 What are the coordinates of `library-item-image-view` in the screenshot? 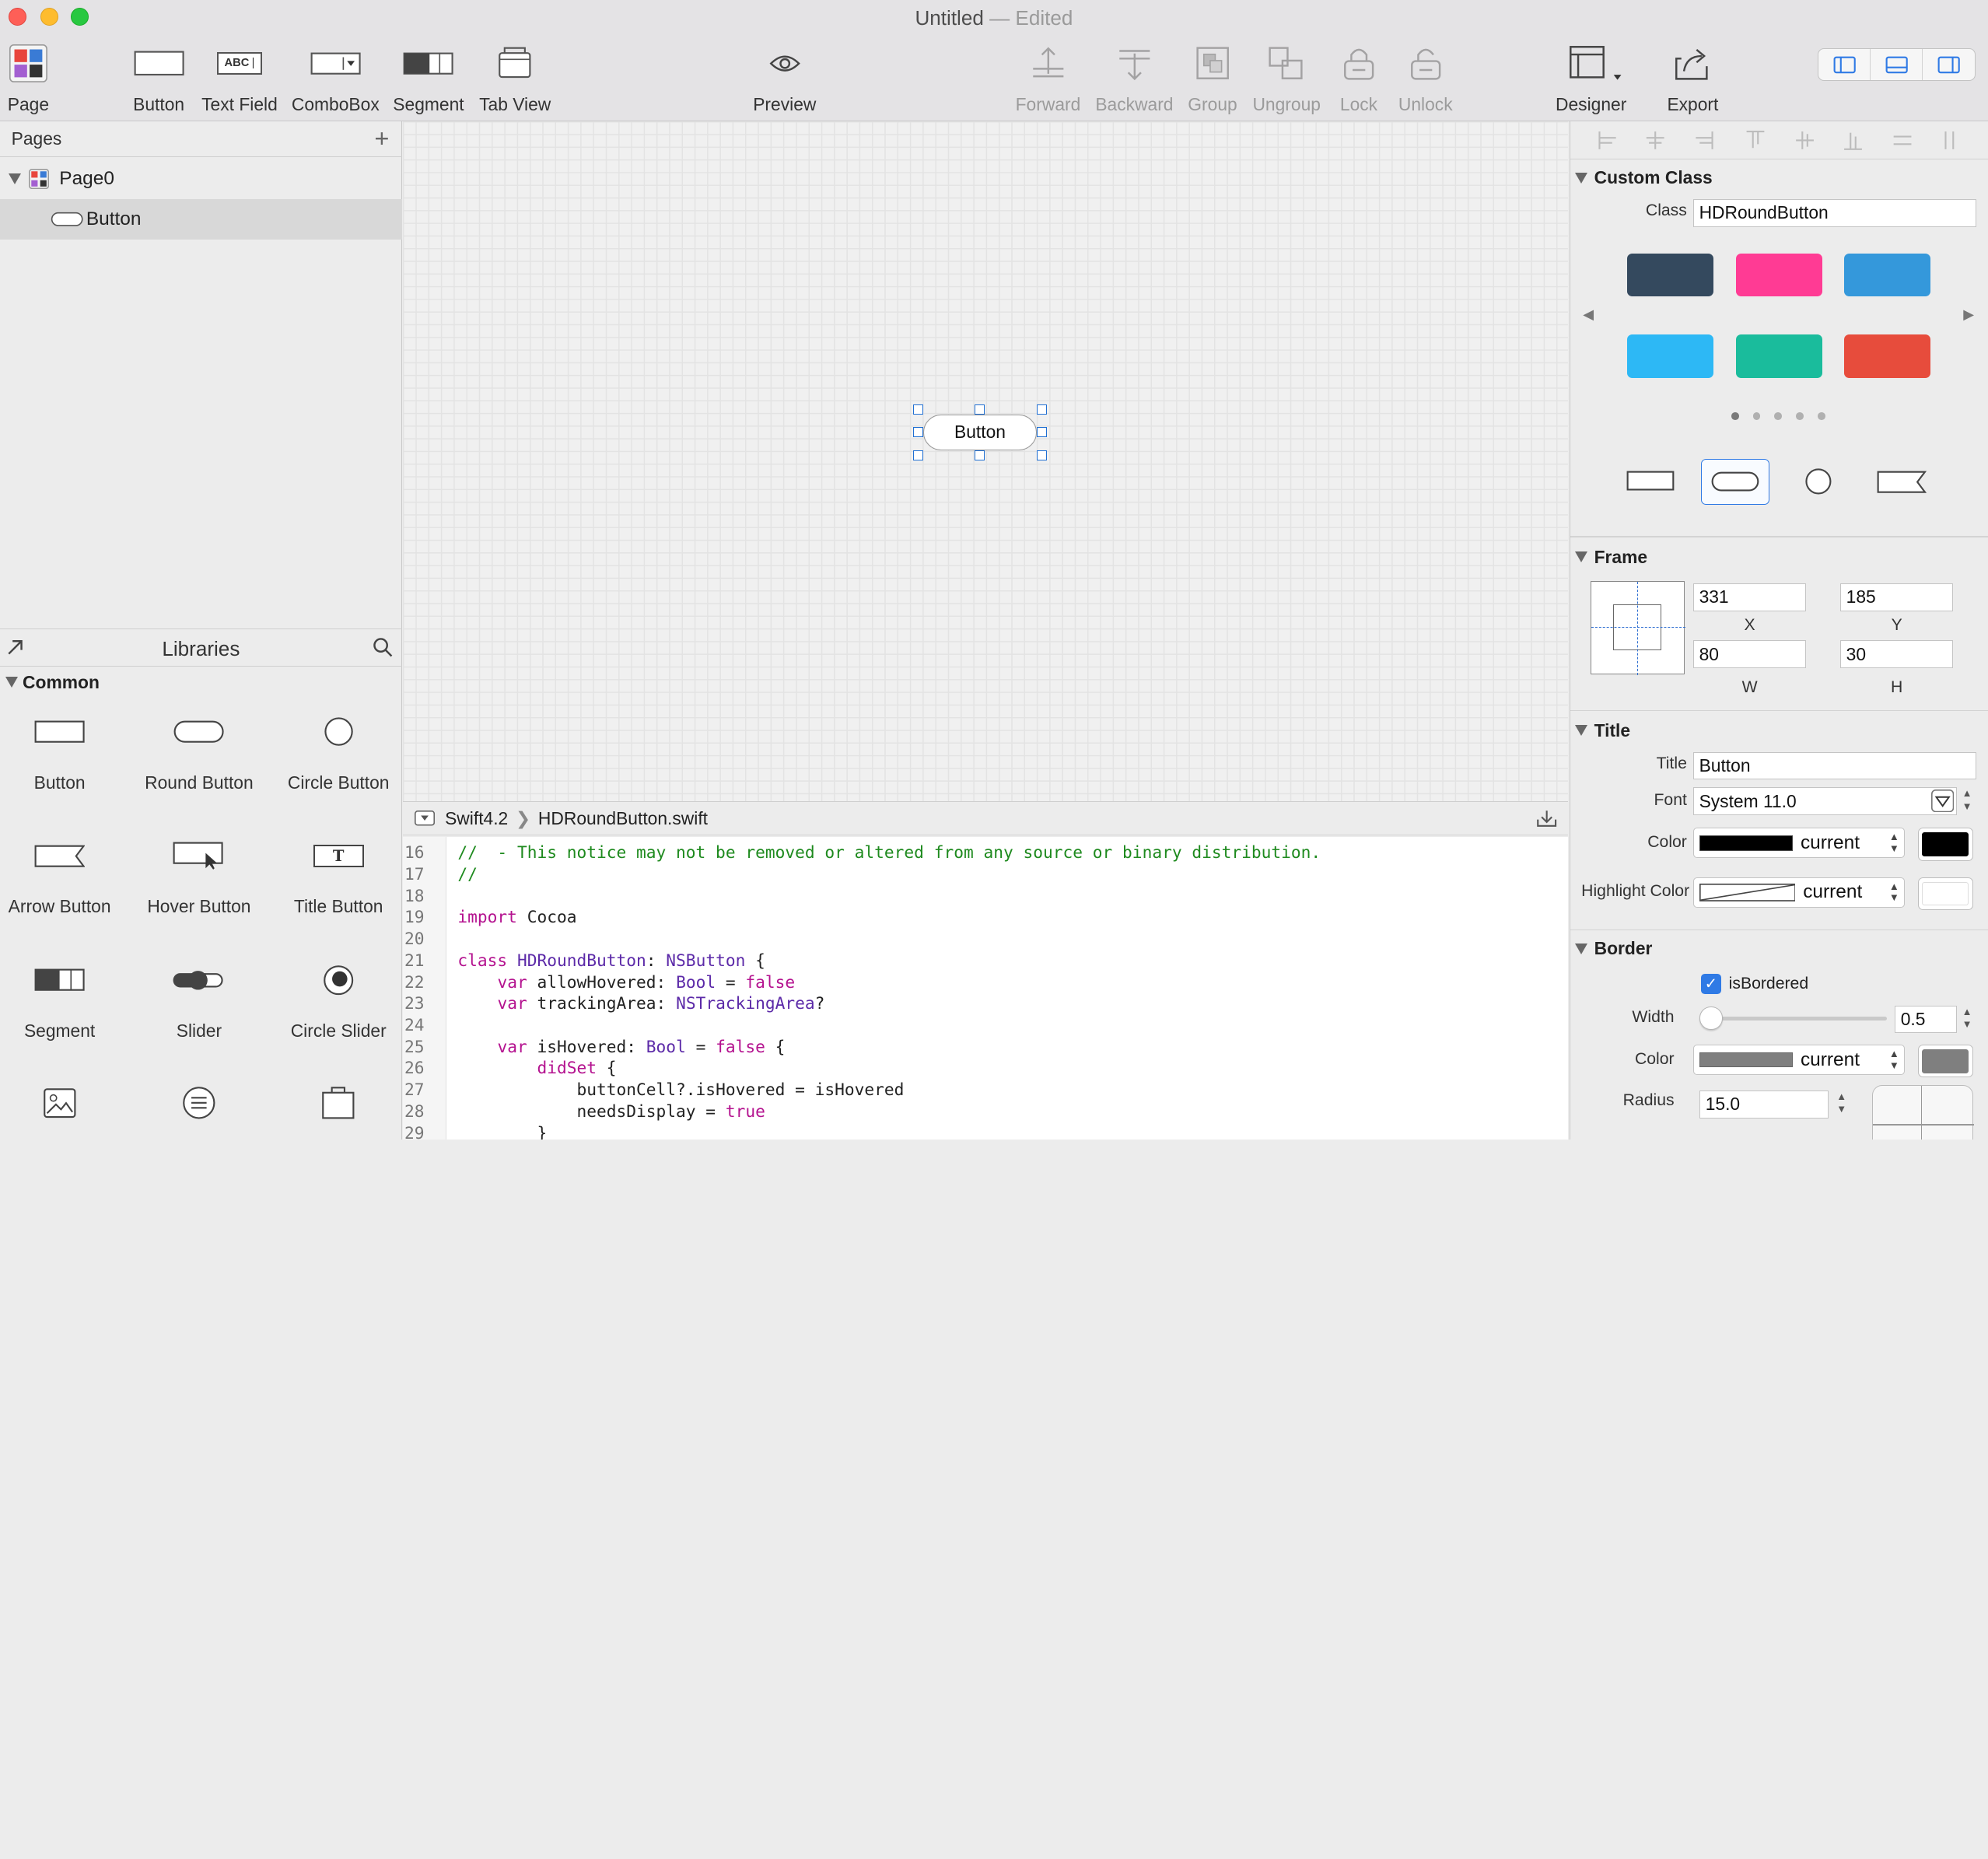 It's located at (64, 1103).